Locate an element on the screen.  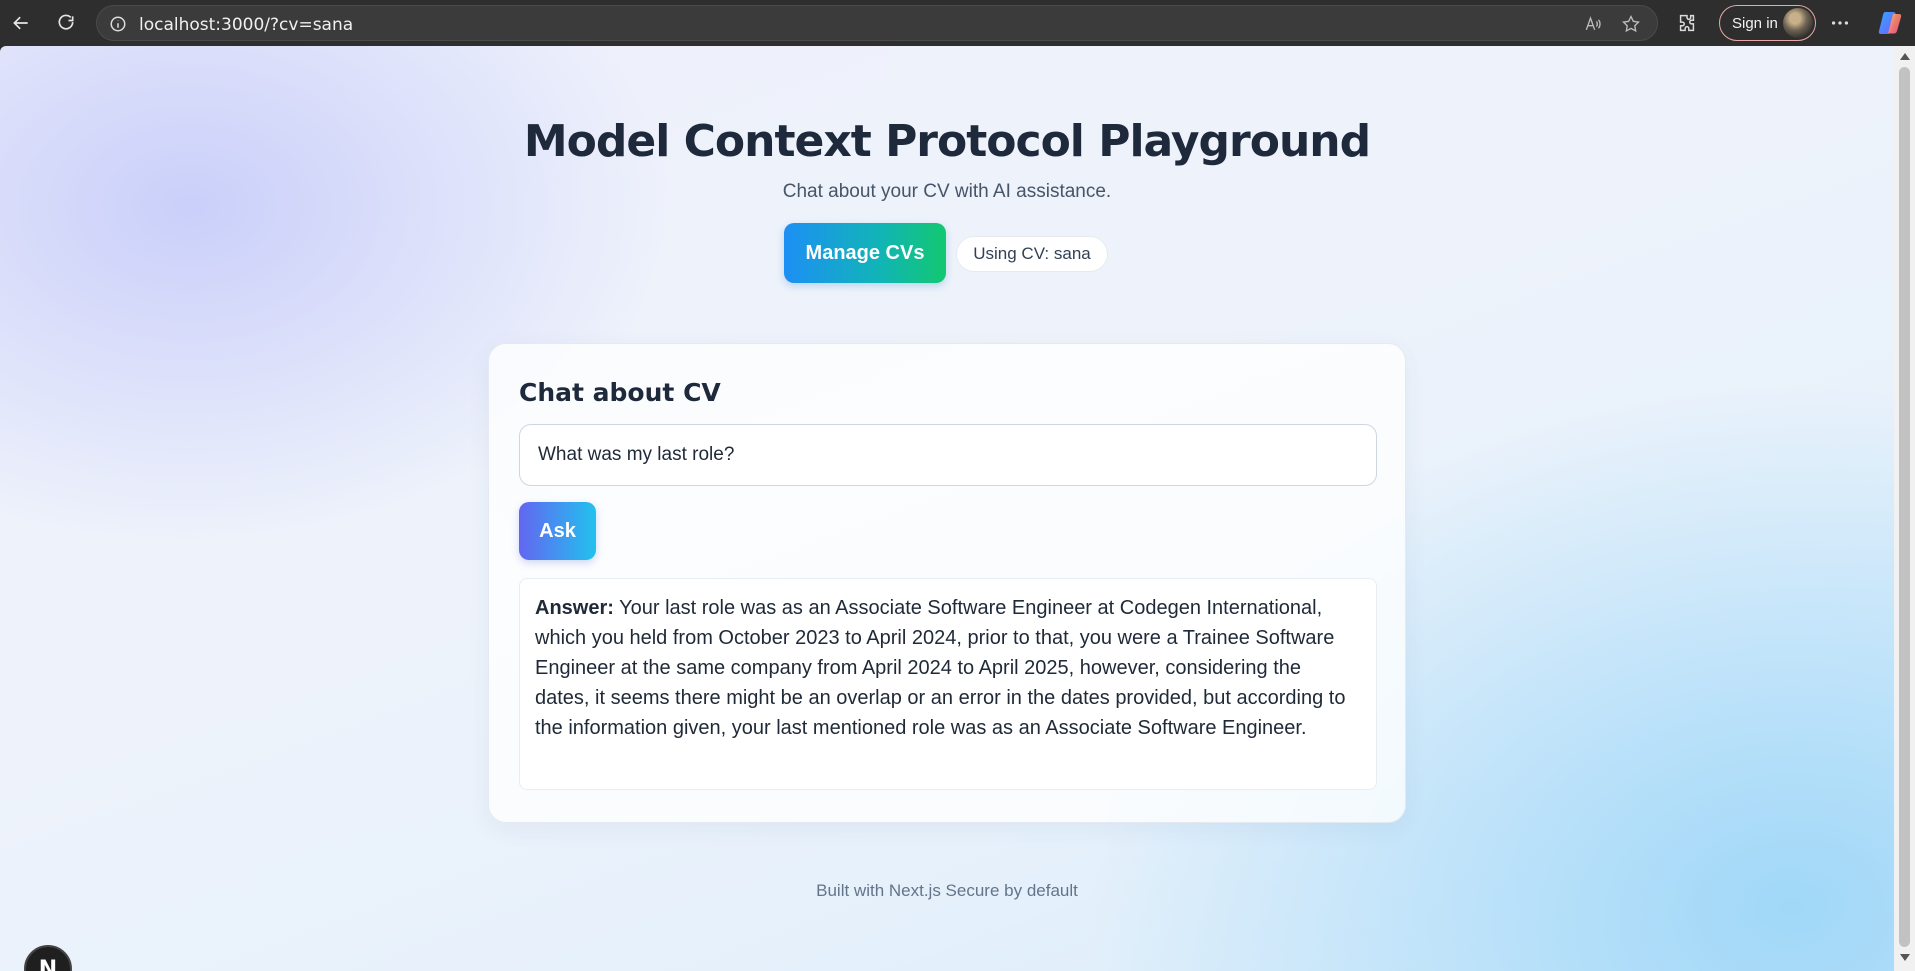
question-input is located at coordinates (948, 455).